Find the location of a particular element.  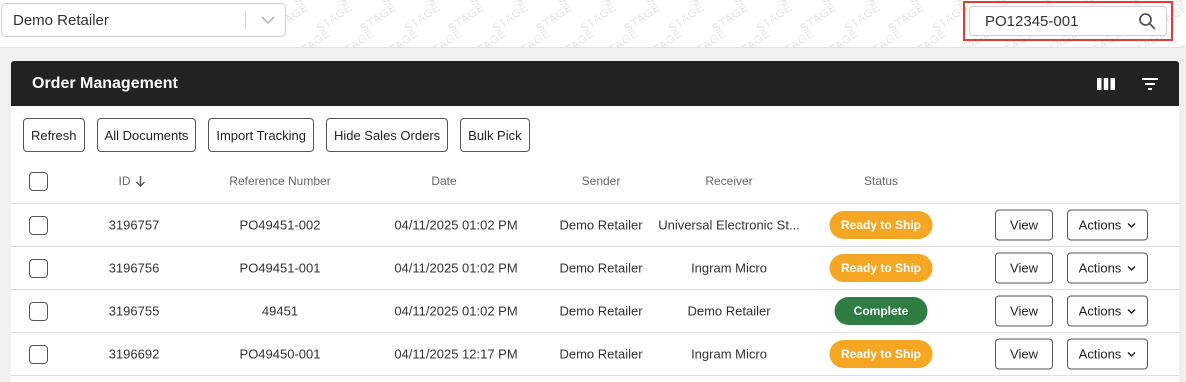

row-id: 3196756 is located at coordinates (134, 268).